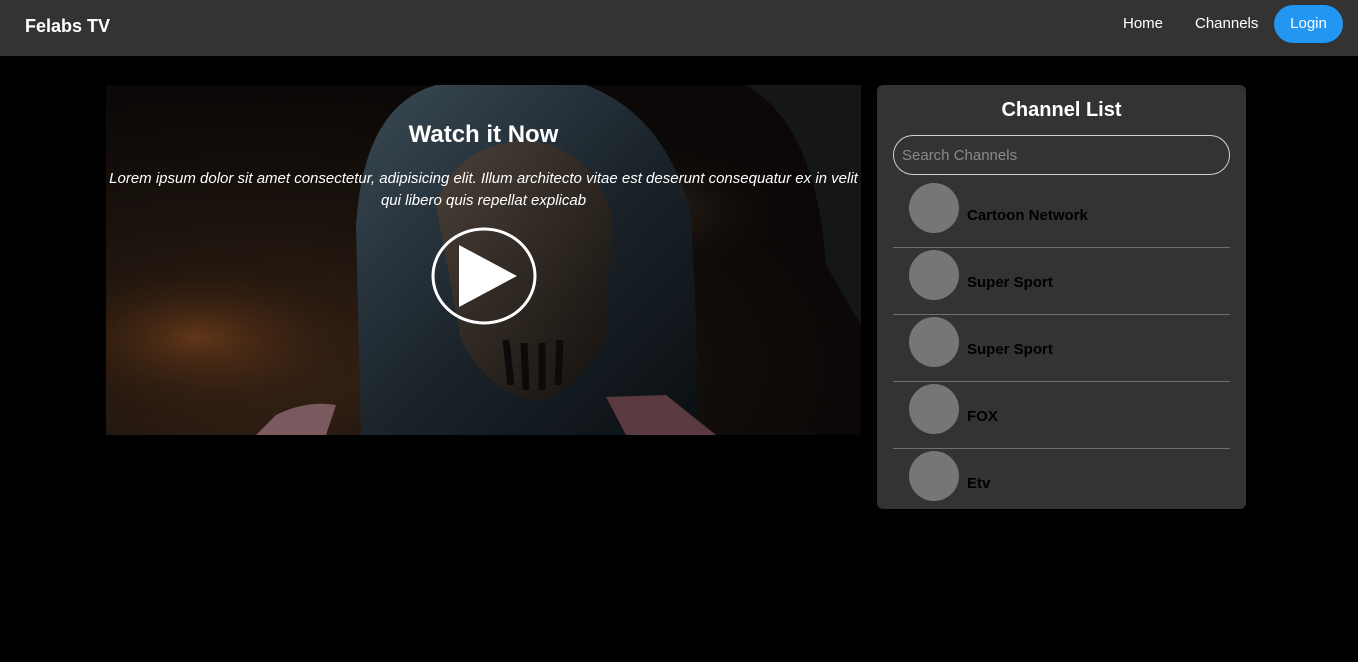  What do you see at coordinates (1061, 281) in the screenshot?
I see `channel-item-super-sport: Super Sport` at bounding box center [1061, 281].